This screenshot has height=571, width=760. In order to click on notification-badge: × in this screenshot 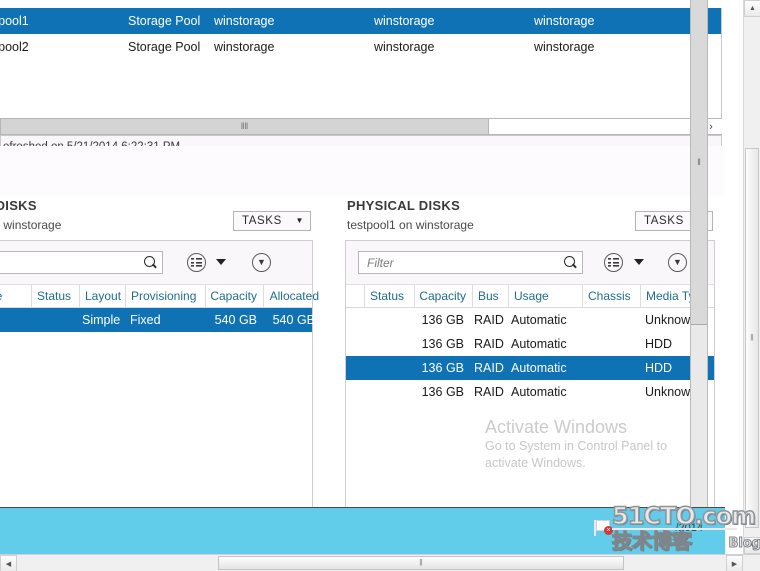, I will do `click(608, 530)`.